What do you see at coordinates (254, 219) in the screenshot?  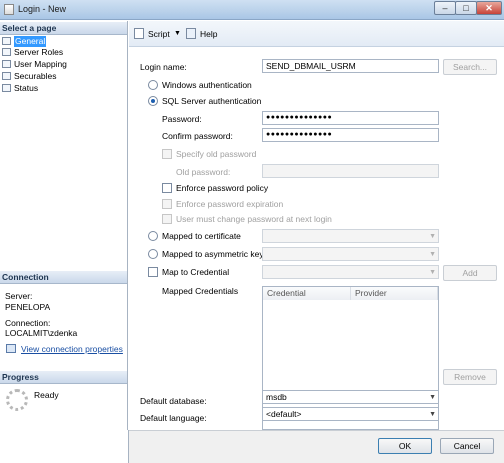 I see `must-change-label: User must change password at next login` at bounding box center [254, 219].